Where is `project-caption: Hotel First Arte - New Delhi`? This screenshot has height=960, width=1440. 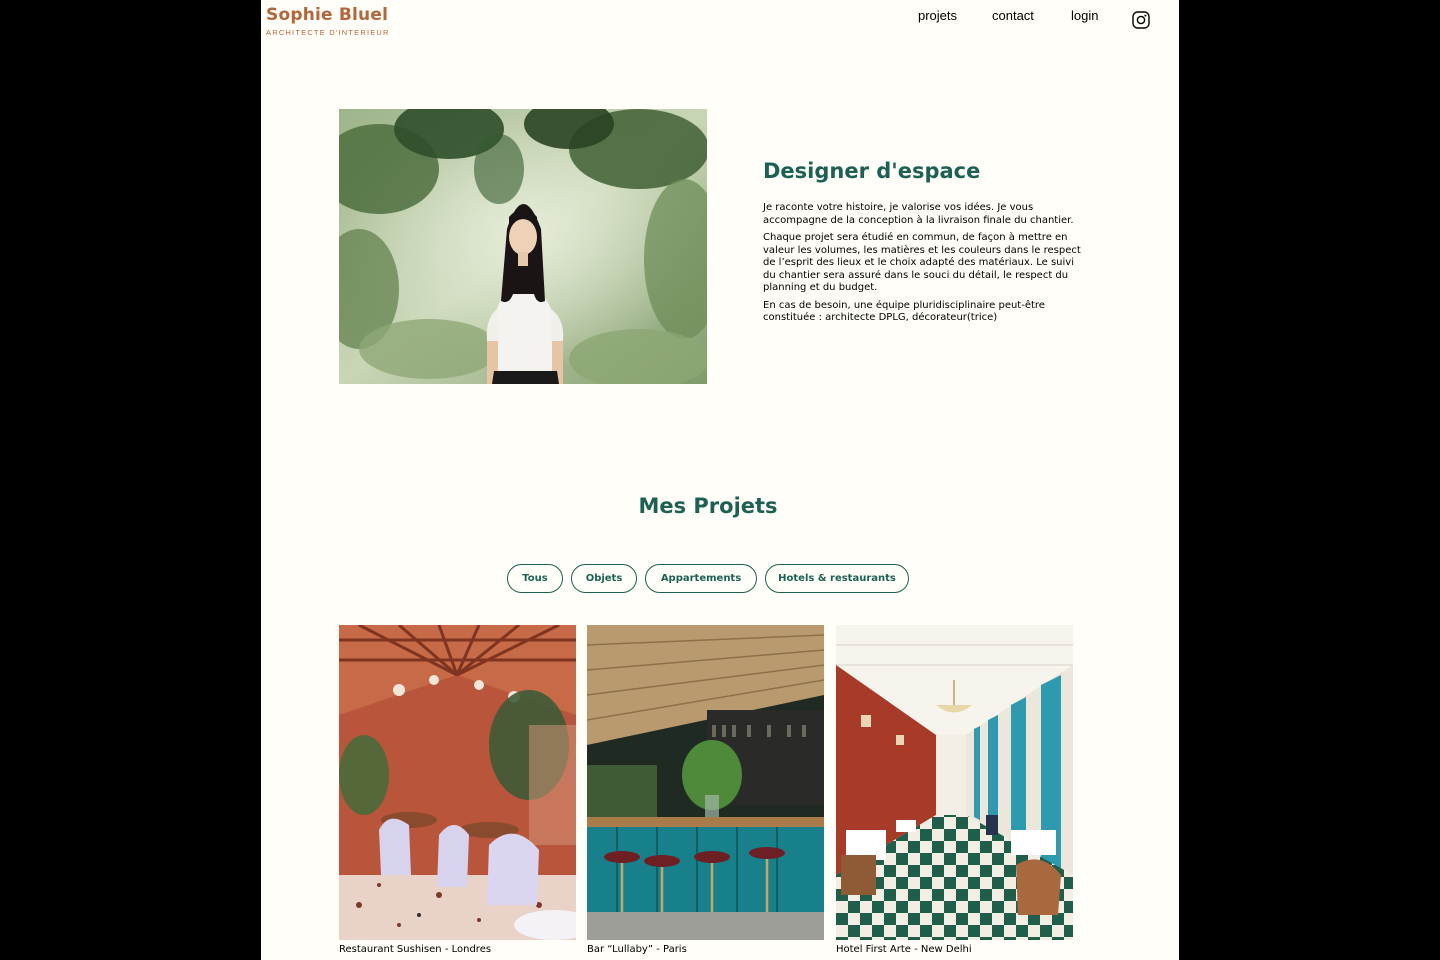 project-caption: Hotel First Arte - New Delhi is located at coordinates (904, 949).